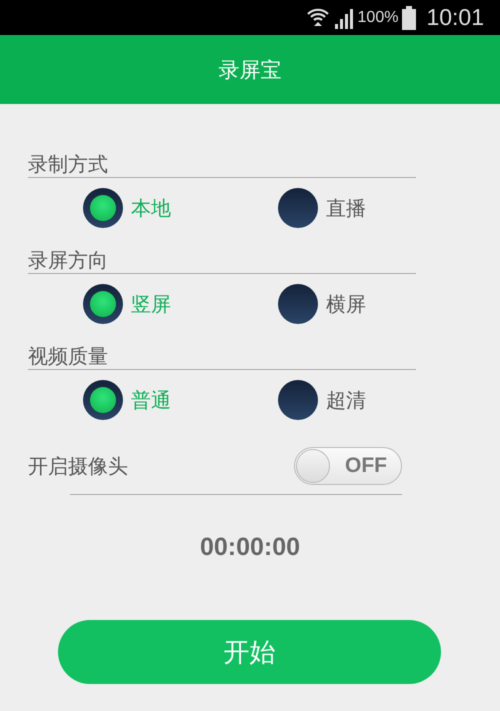 The width and height of the screenshot is (500, 711). What do you see at coordinates (127, 304) in the screenshot?
I see `radio-option: 竖屏` at bounding box center [127, 304].